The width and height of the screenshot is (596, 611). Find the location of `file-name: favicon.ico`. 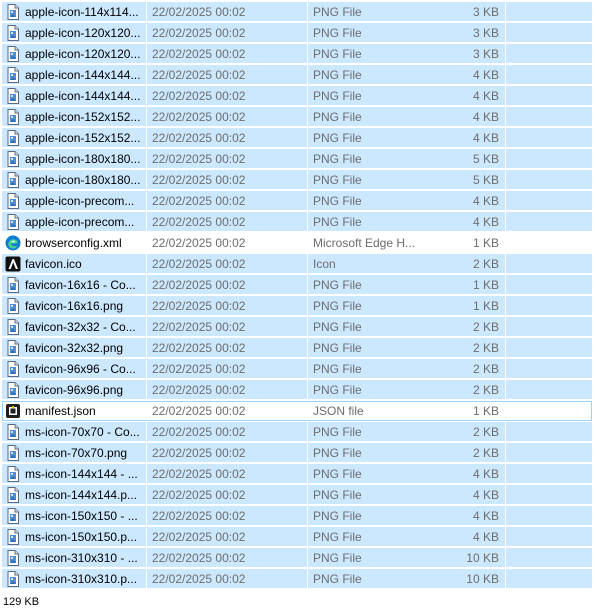

file-name: favicon.ico is located at coordinates (86, 264).